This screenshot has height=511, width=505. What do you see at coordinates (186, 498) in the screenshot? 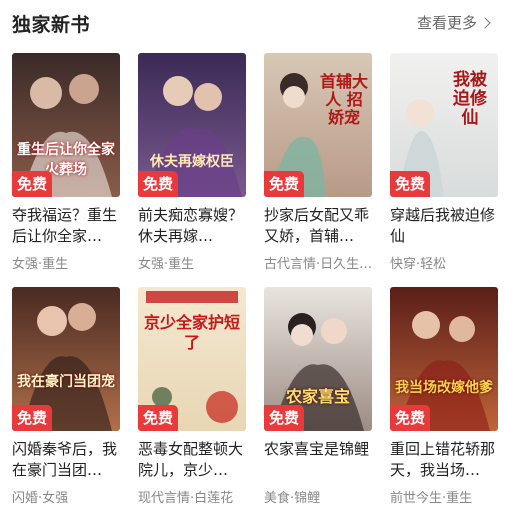
I see `book-tags: 现代言情·白莲花` at bounding box center [186, 498].